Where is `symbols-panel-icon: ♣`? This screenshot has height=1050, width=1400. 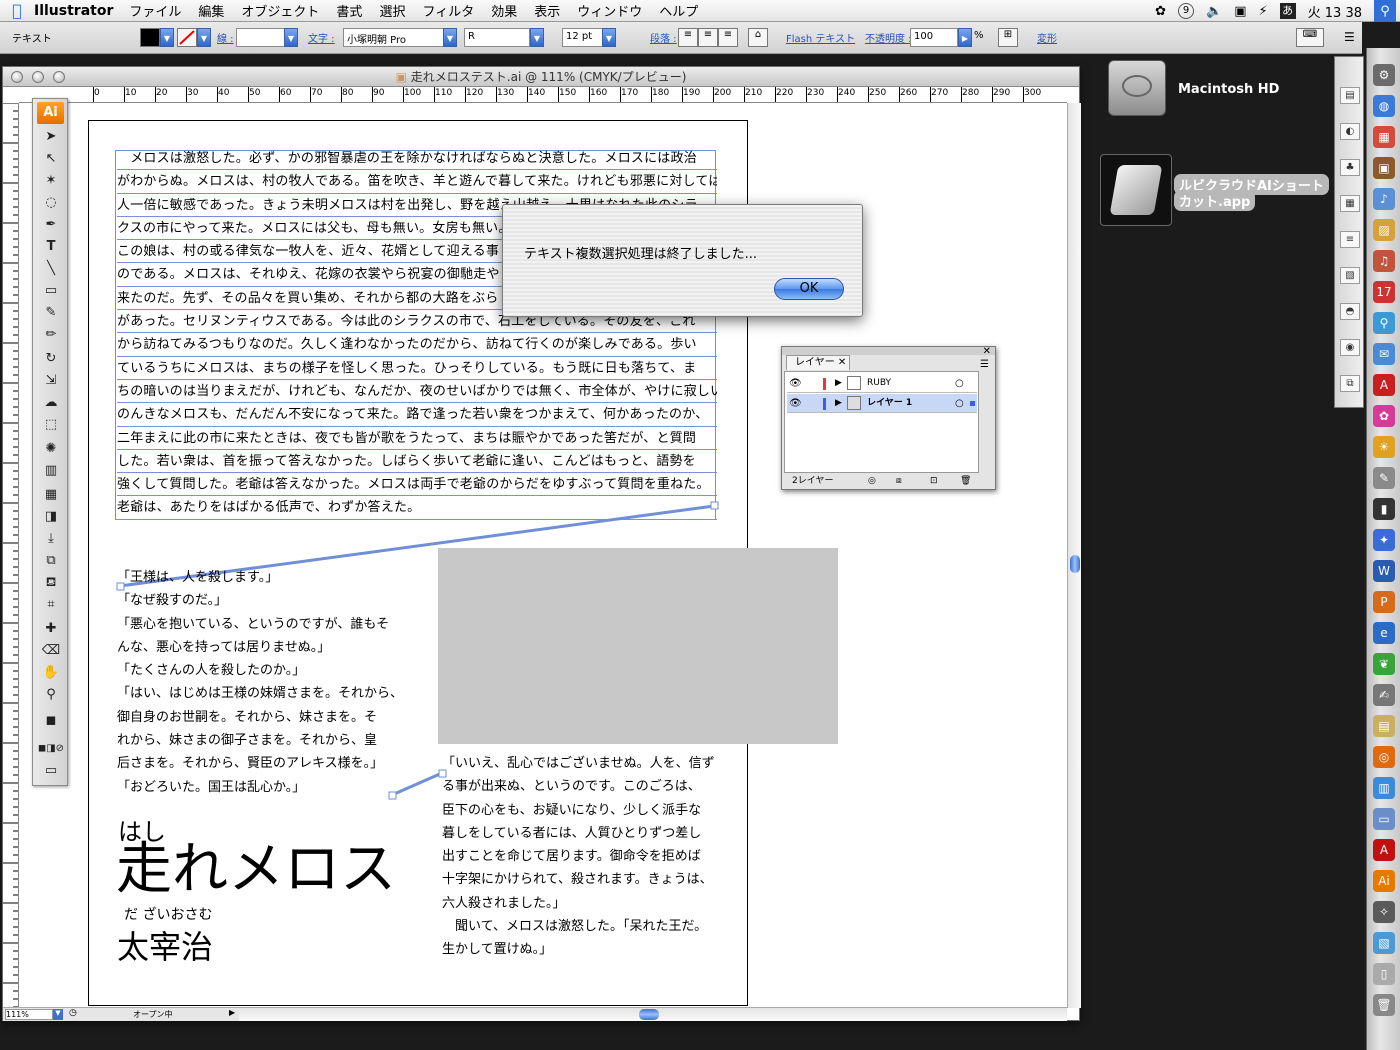 symbols-panel-icon: ♣ is located at coordinates (1350, 167).